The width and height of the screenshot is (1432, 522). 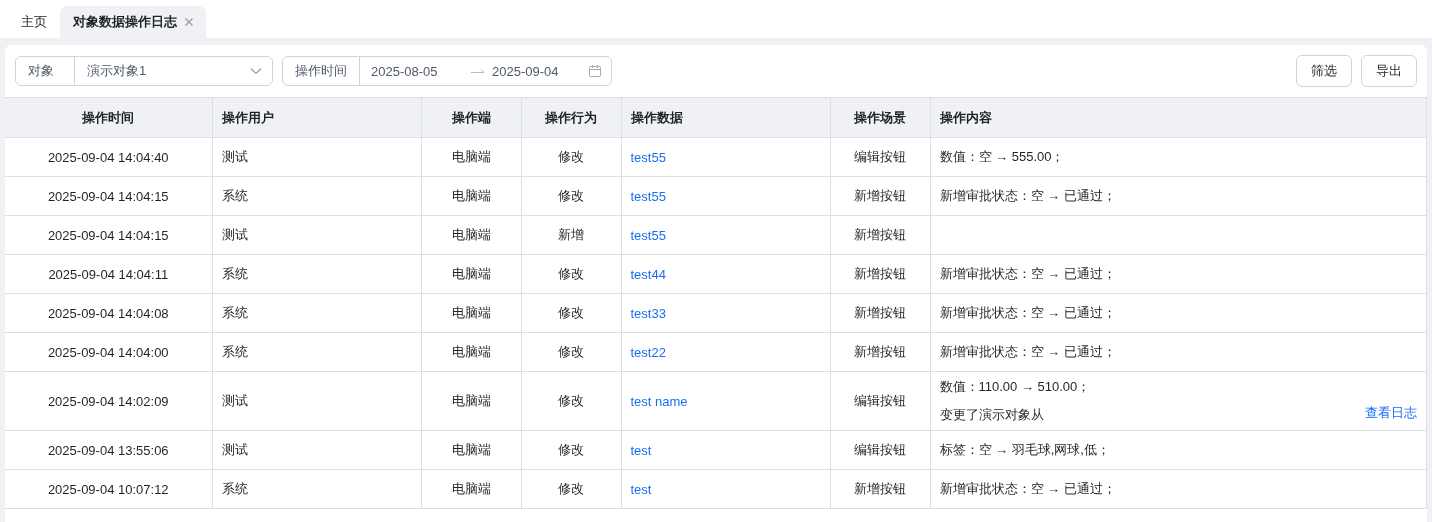 What do you see at coordinates (34, 22) in the screenshot?
I see `tab: 主页` at bounding box center [34, 22].